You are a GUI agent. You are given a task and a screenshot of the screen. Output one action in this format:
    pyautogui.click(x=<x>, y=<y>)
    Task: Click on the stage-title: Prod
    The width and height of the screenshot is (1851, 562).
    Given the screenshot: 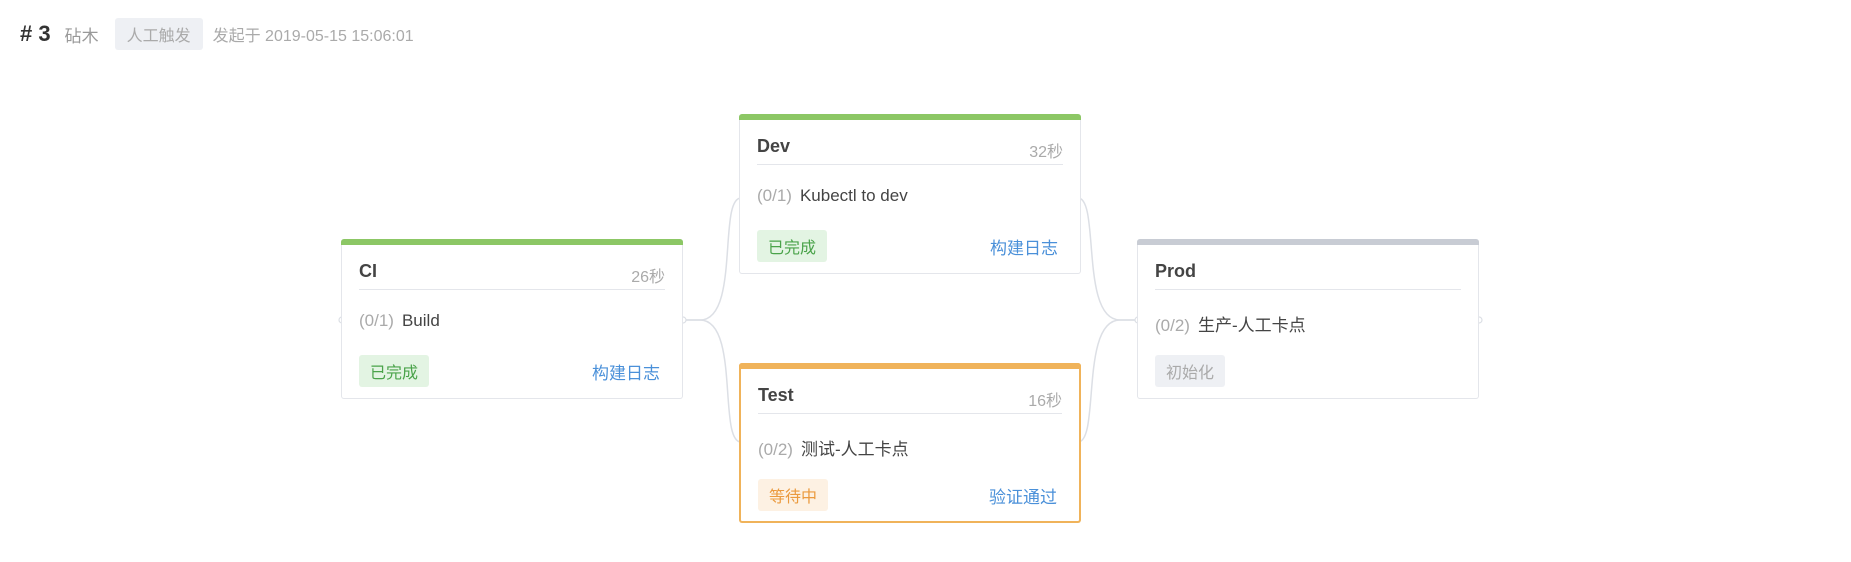 What is the action you would take?
    pyautogui.click(x=1176, y=271)
    